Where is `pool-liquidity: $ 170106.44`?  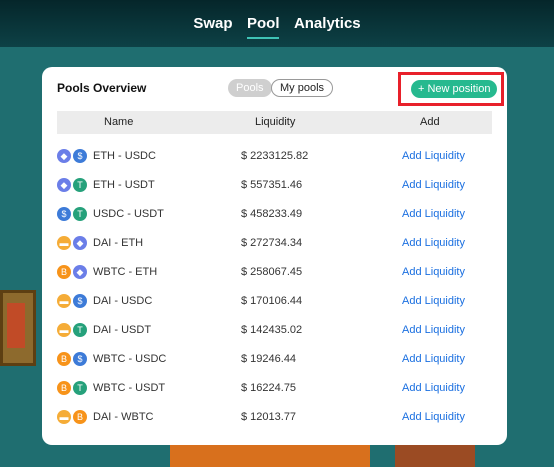 pool-liquidity: $ 170106.44 is located at coordinates (272, 301).